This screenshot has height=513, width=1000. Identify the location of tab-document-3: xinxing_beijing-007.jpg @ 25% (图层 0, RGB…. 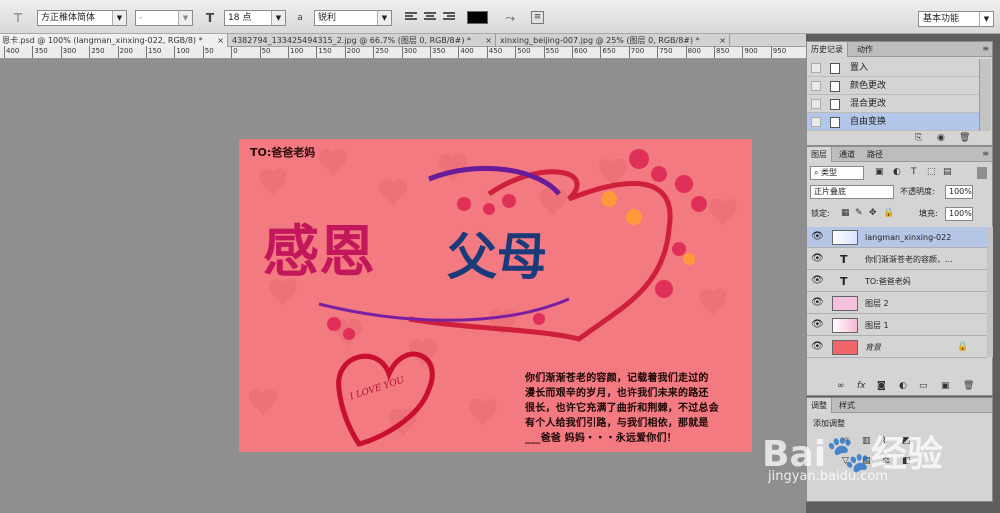
(614, 40).